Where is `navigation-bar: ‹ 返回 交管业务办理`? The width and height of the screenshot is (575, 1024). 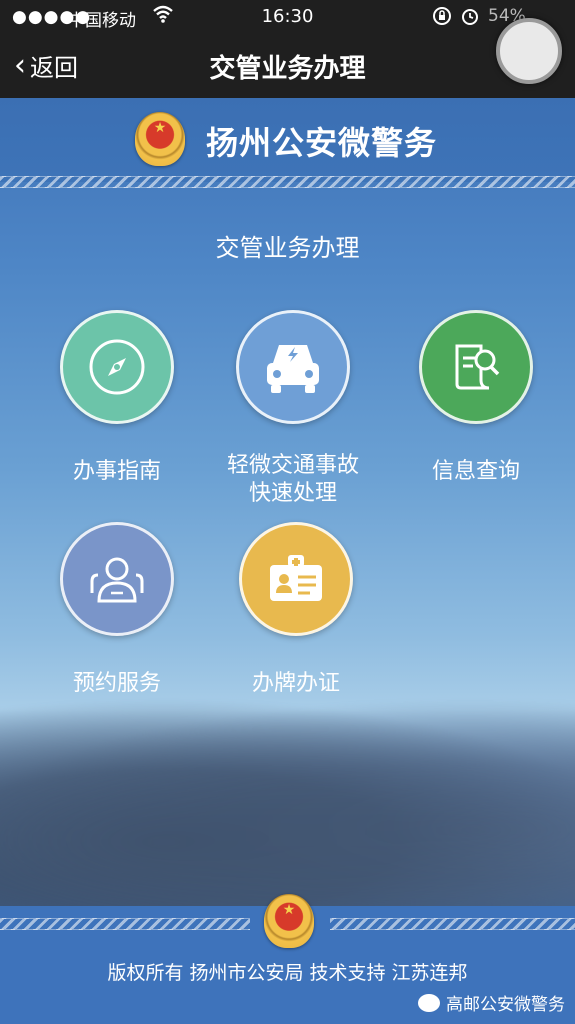
navigation-bar: ‹ 返回 交管业务办理 is located at coordinates (287, 68).